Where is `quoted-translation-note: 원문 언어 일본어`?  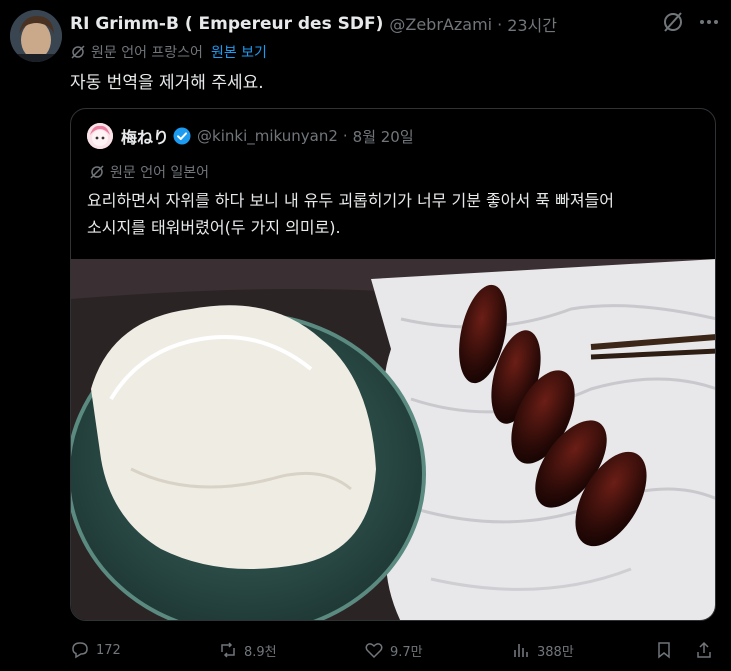
quoted-translation-note: 원문 언어 일본어 is located at coordinates (160, 173).